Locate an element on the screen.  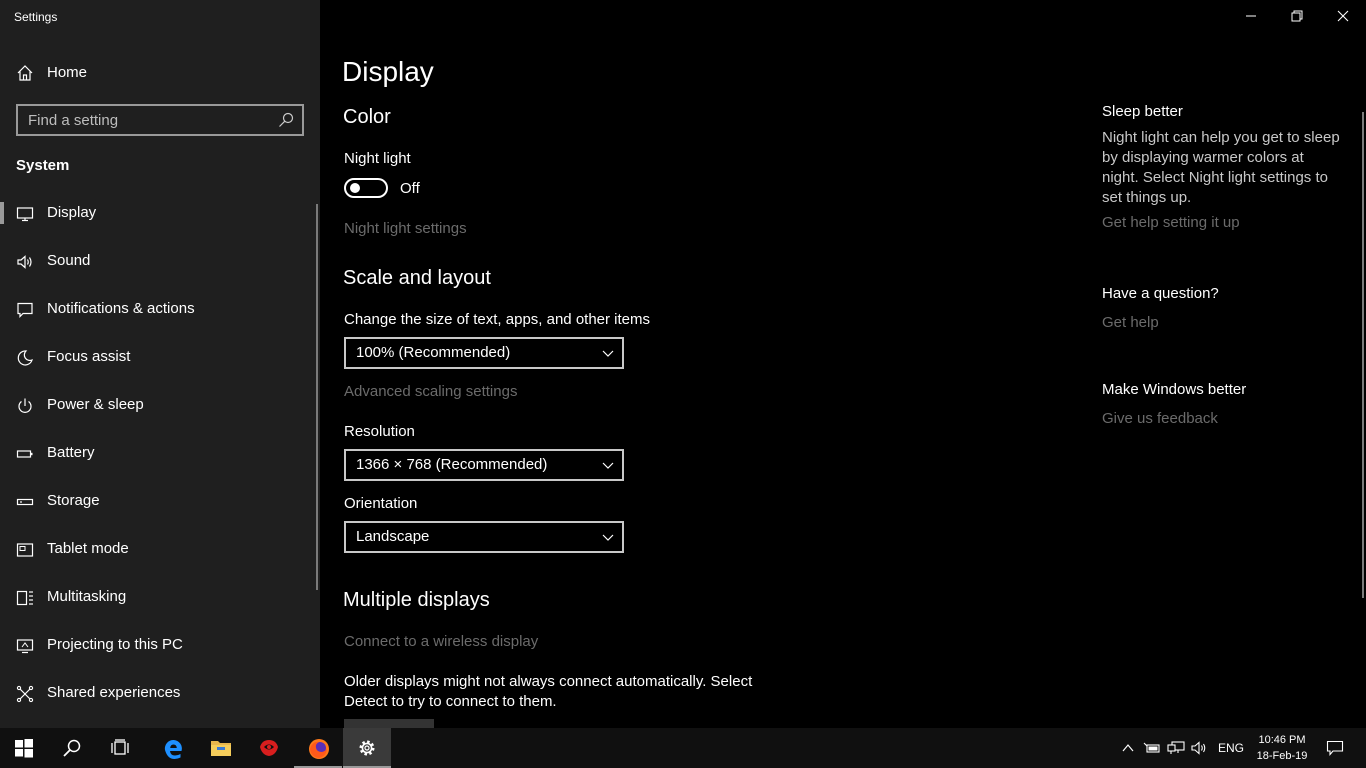
section-label-system: System is located at coordinates (43, 165).